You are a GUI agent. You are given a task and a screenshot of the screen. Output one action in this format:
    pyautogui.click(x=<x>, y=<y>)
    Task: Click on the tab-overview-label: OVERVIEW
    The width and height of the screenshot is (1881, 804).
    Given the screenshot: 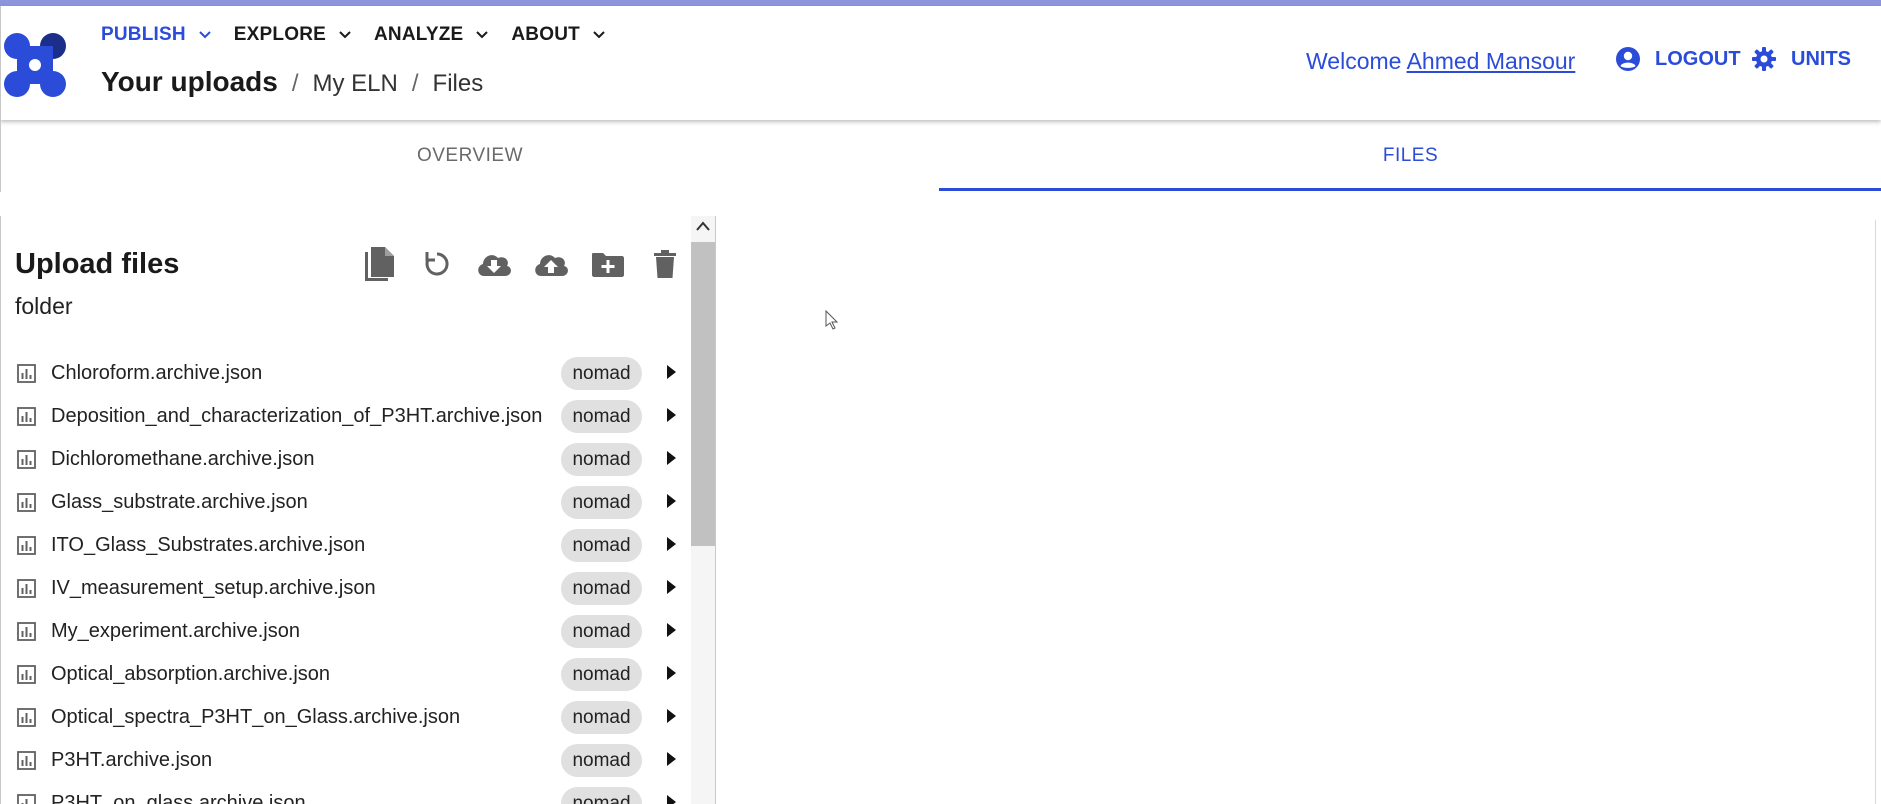 What is the action you would take?
    pyautogui.click(x=470, y=155)
    